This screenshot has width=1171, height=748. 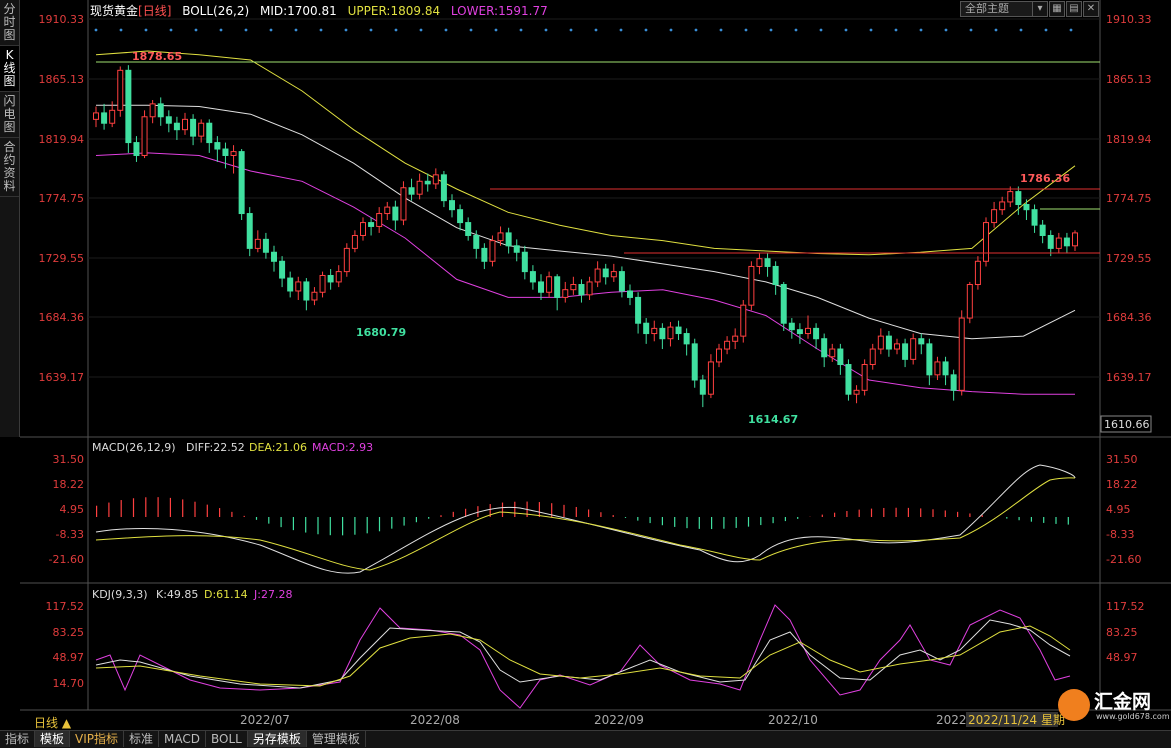 What do you see at coordinates (97, 739) in the screenshot?
I see `tab-vip-indicators: VIP指标` at bounding box center [97, 739].